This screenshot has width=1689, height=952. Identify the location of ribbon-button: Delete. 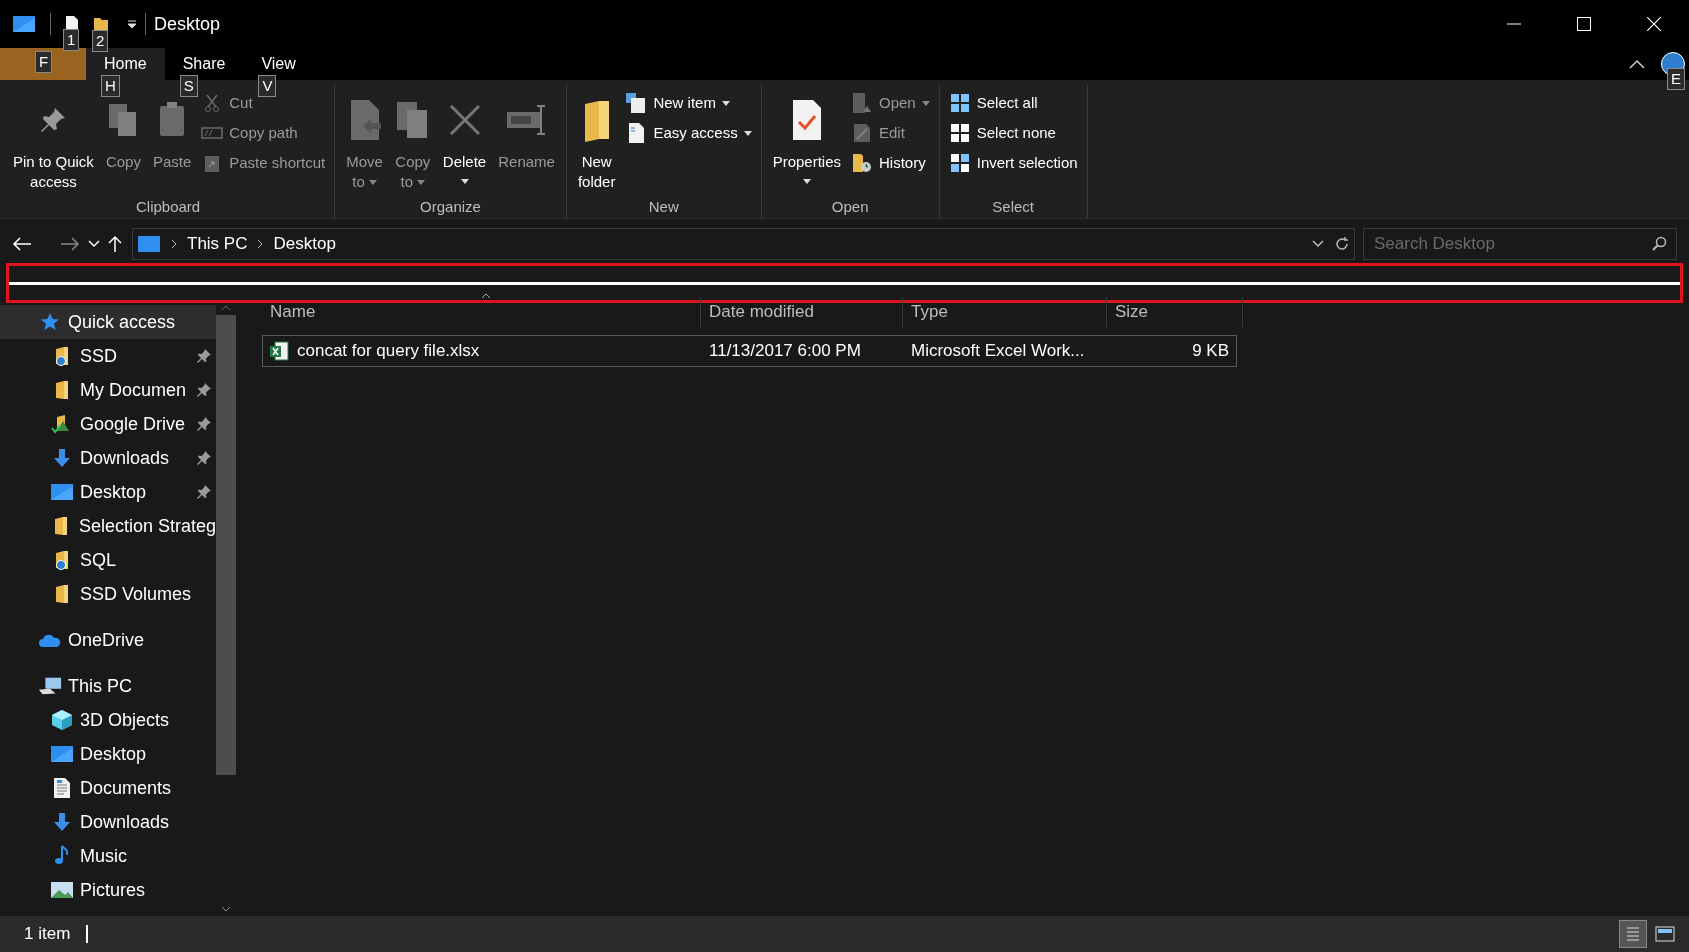
(464, 139).